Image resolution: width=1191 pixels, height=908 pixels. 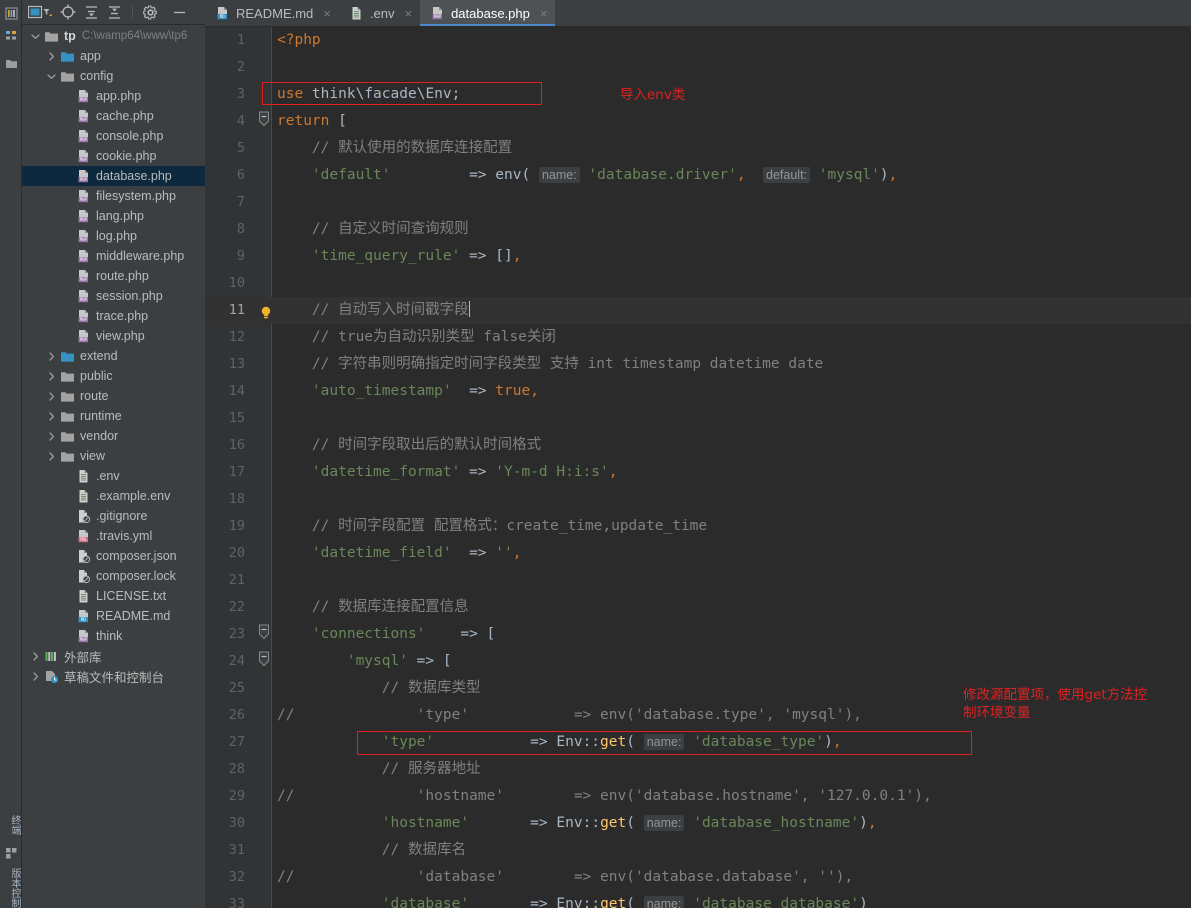 I want to click on tree-node: 草稿文件和控制台, so click(x=113, y=676).